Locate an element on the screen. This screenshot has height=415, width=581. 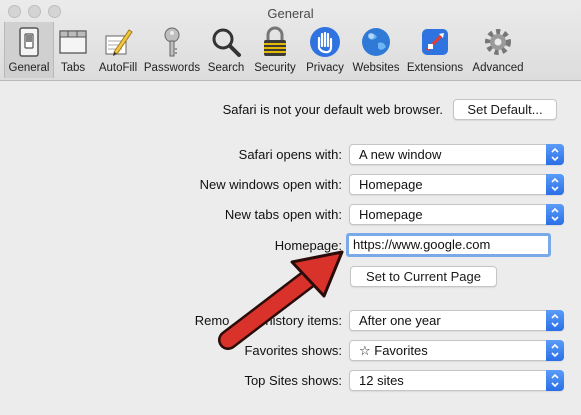
annotation-arrow-icon is located at coordinates (281, 300).